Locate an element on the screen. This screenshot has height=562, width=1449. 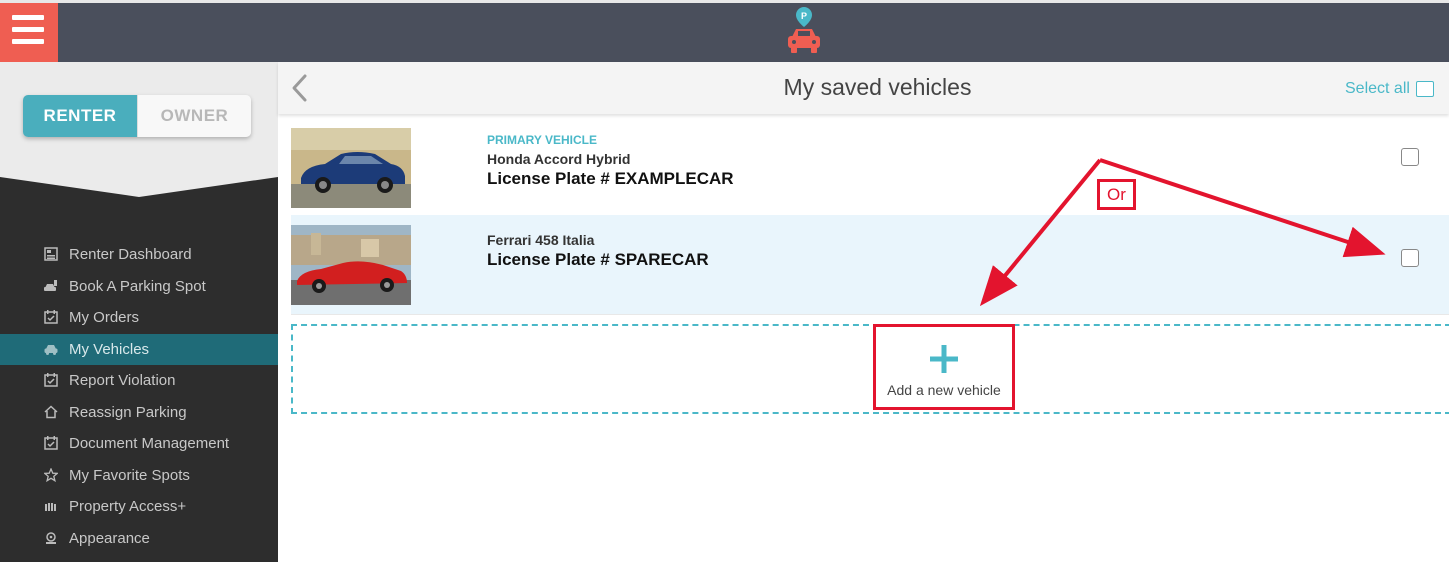
sidebar-item-my-orders: My Orders is located at coordinates (139, 317).